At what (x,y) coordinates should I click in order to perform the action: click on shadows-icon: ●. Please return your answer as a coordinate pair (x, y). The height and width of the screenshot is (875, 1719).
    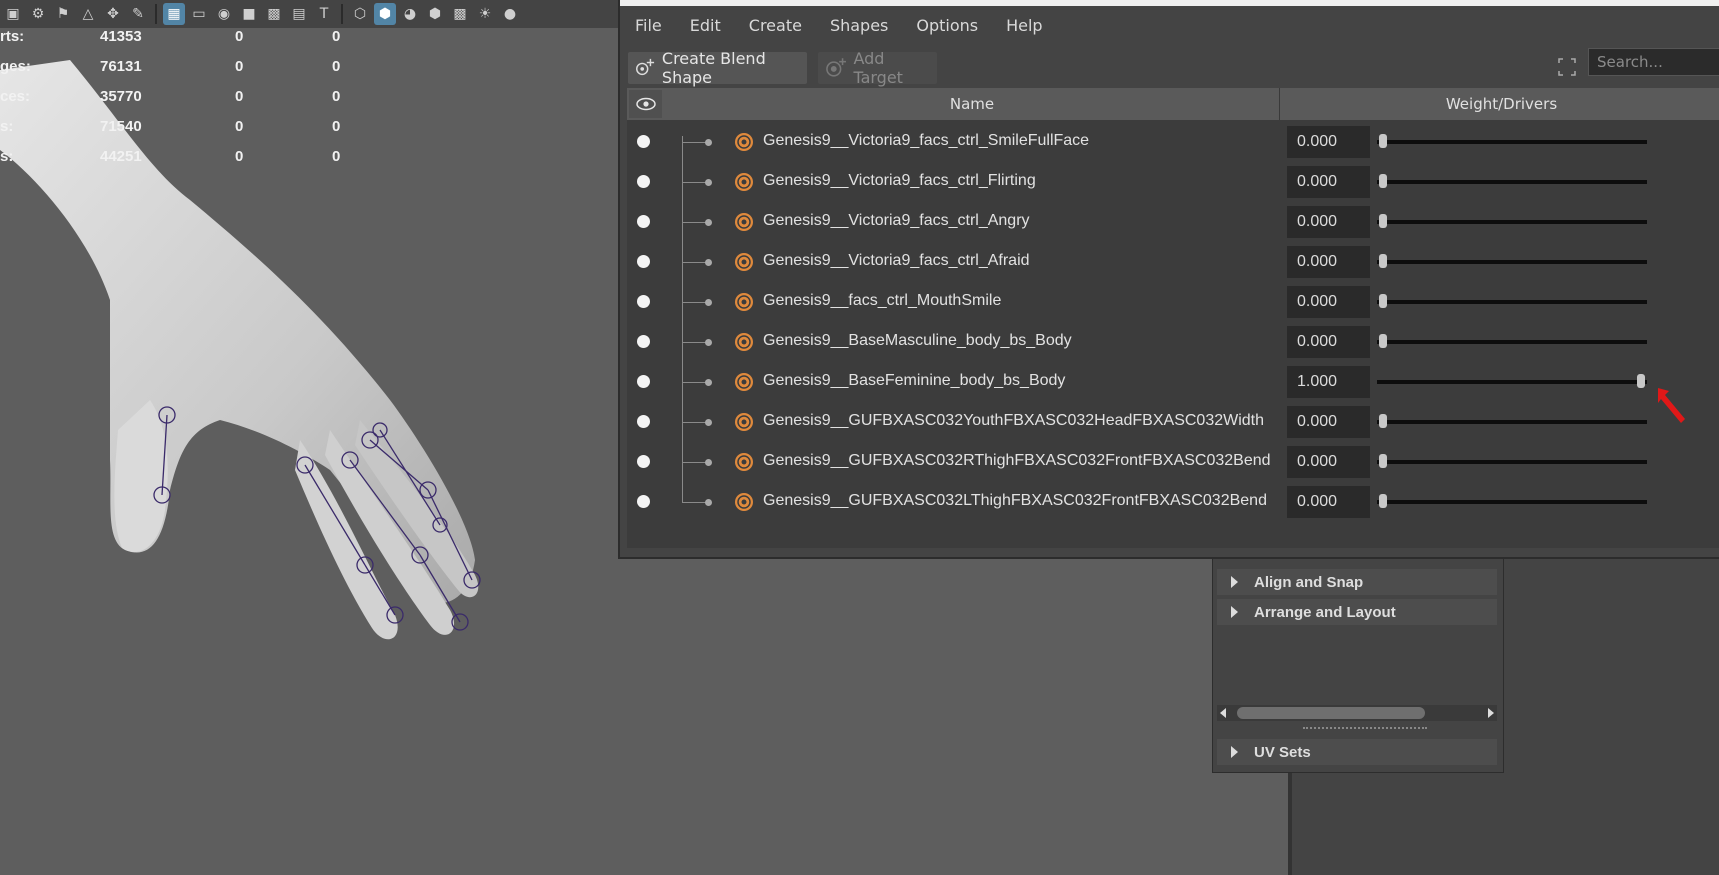
    Looking at the image, I should click on (510, 14).